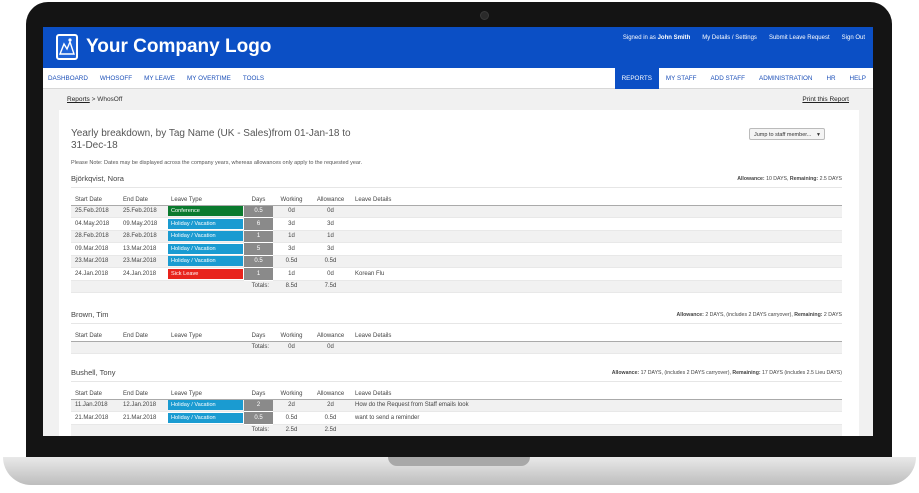 The image size is (919, 493). I want to click on table-row: 25.Feb.2018 25.Feb.2018 Conference 0.5 0d 0d, so click(456, 211).